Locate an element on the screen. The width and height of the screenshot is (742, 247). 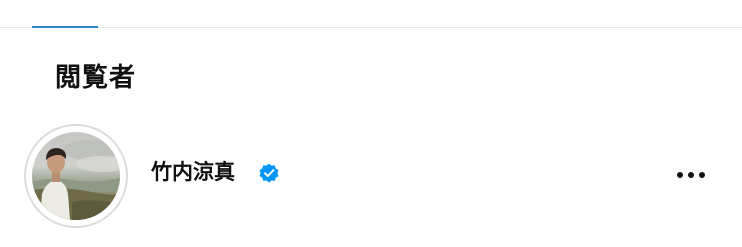
avatar-photo-icon is located at coordinates (76, 180).